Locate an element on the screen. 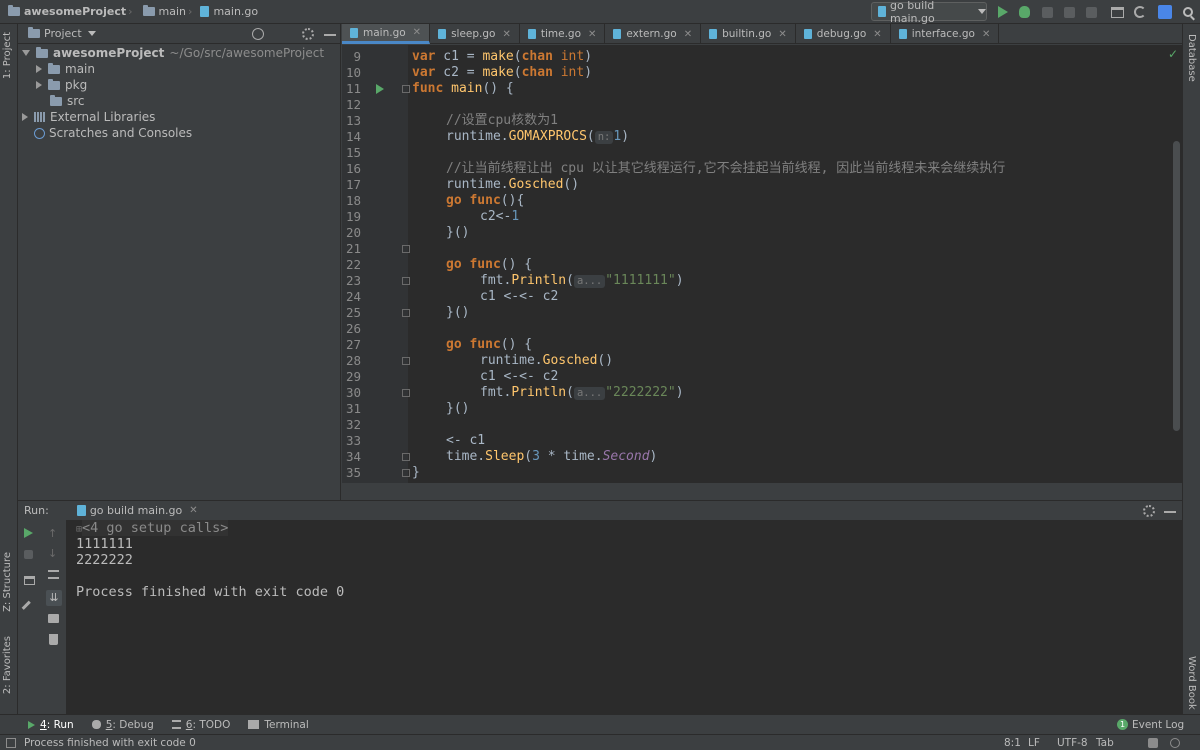  tab-interface-go: interface.go✕ is located at coordinates (945, 34).